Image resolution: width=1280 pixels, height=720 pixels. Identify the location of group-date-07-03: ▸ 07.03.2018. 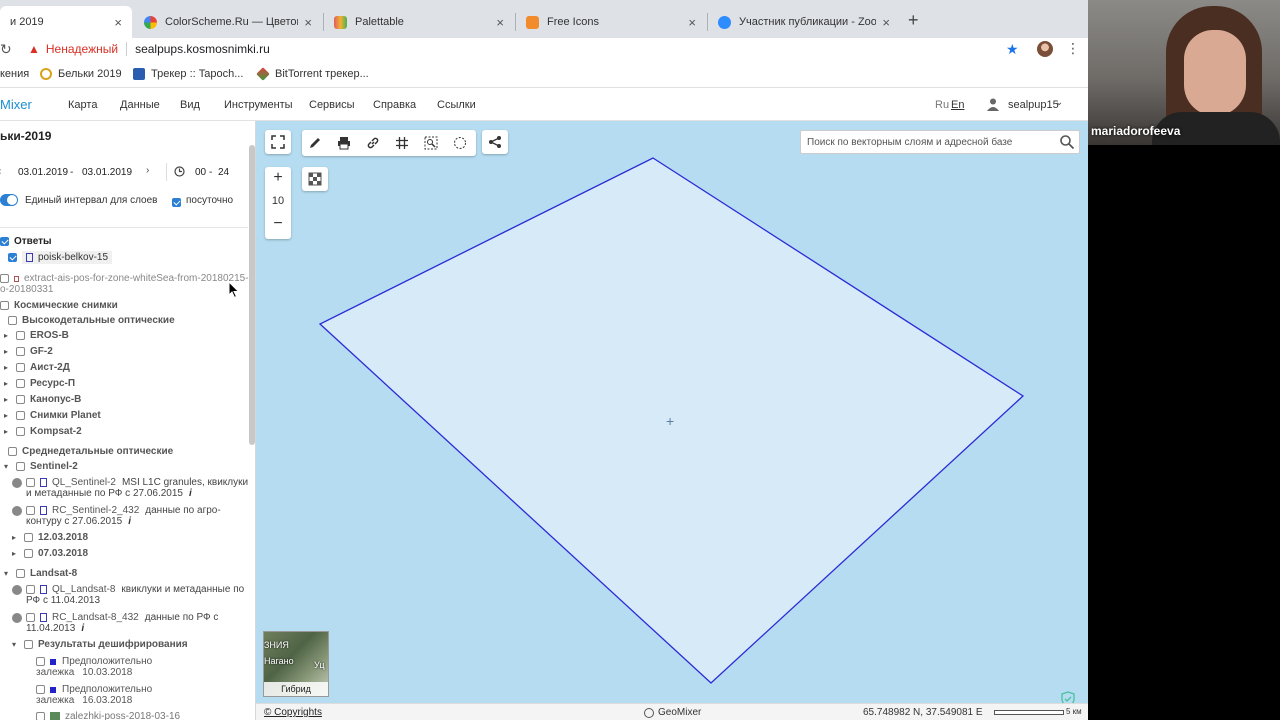
(50, 553).